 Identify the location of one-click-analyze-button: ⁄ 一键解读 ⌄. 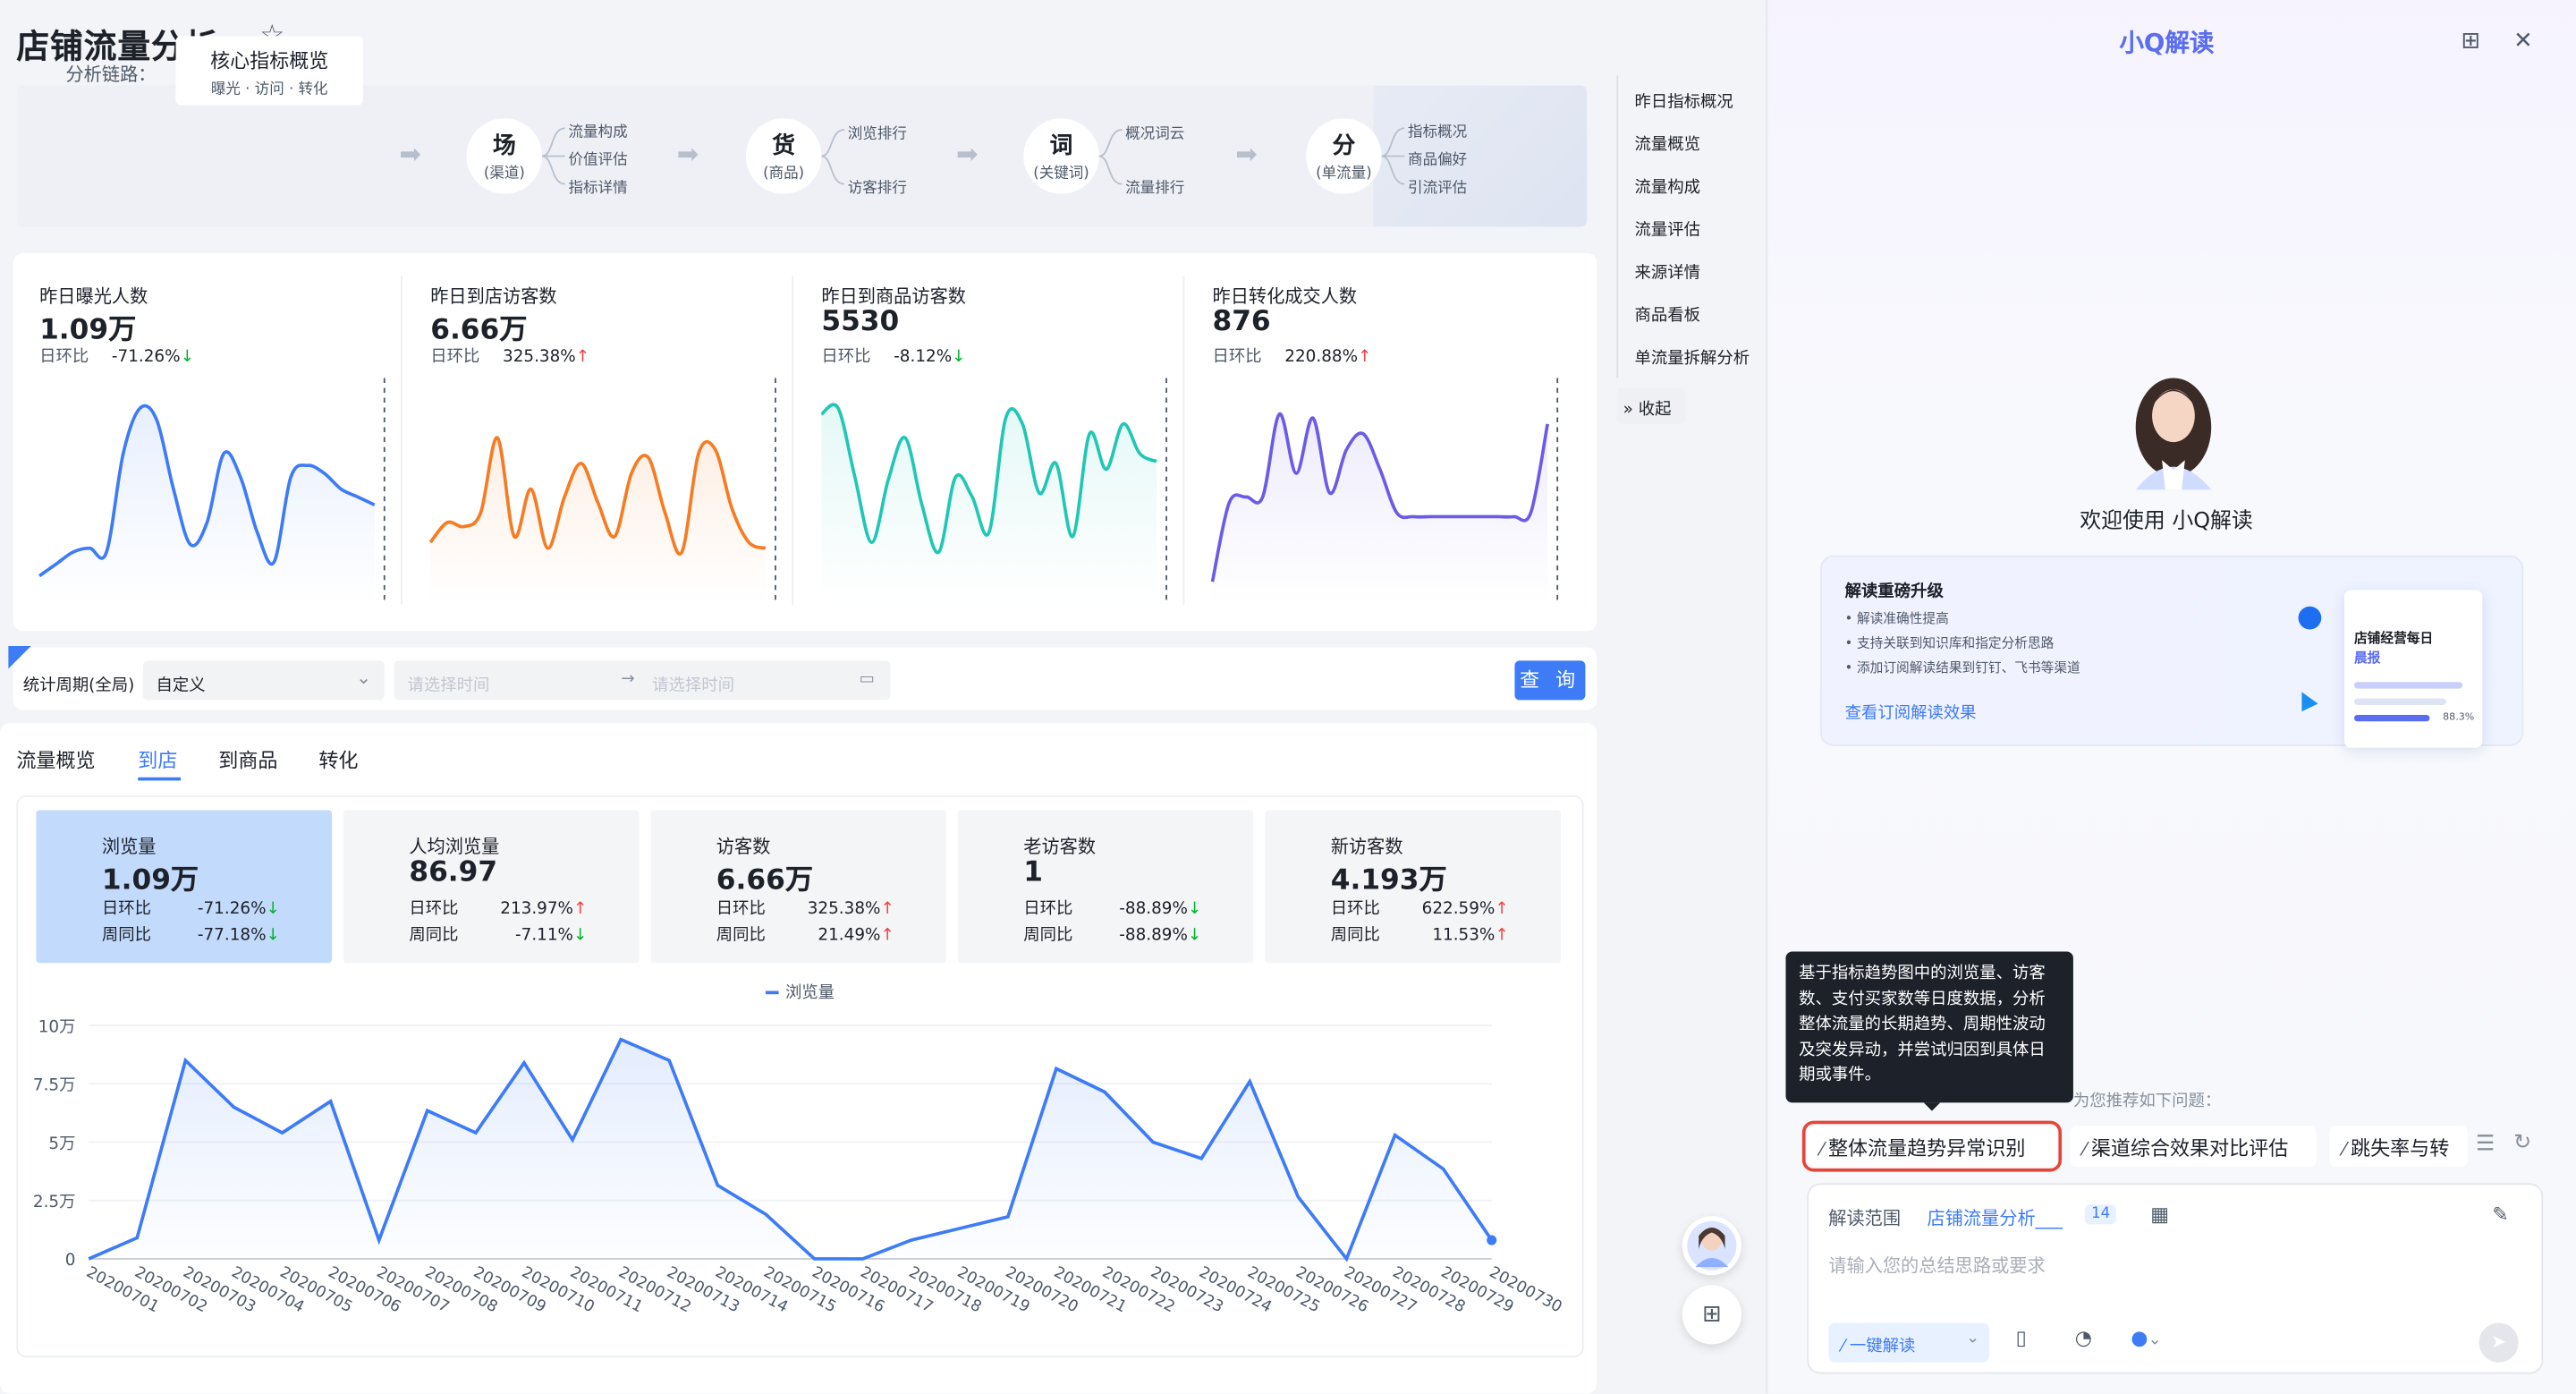
(1909, 1342).